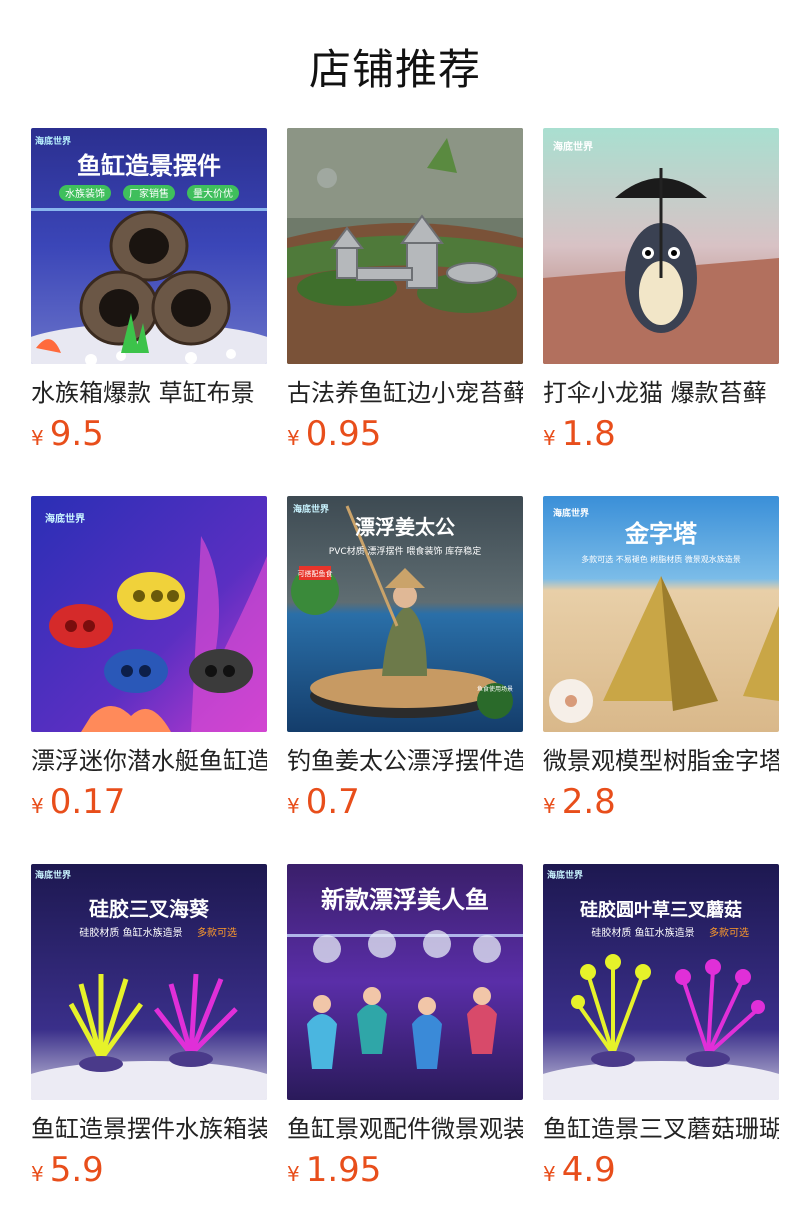  I want to click on product-price: ¥0.17, so click(78, 802).